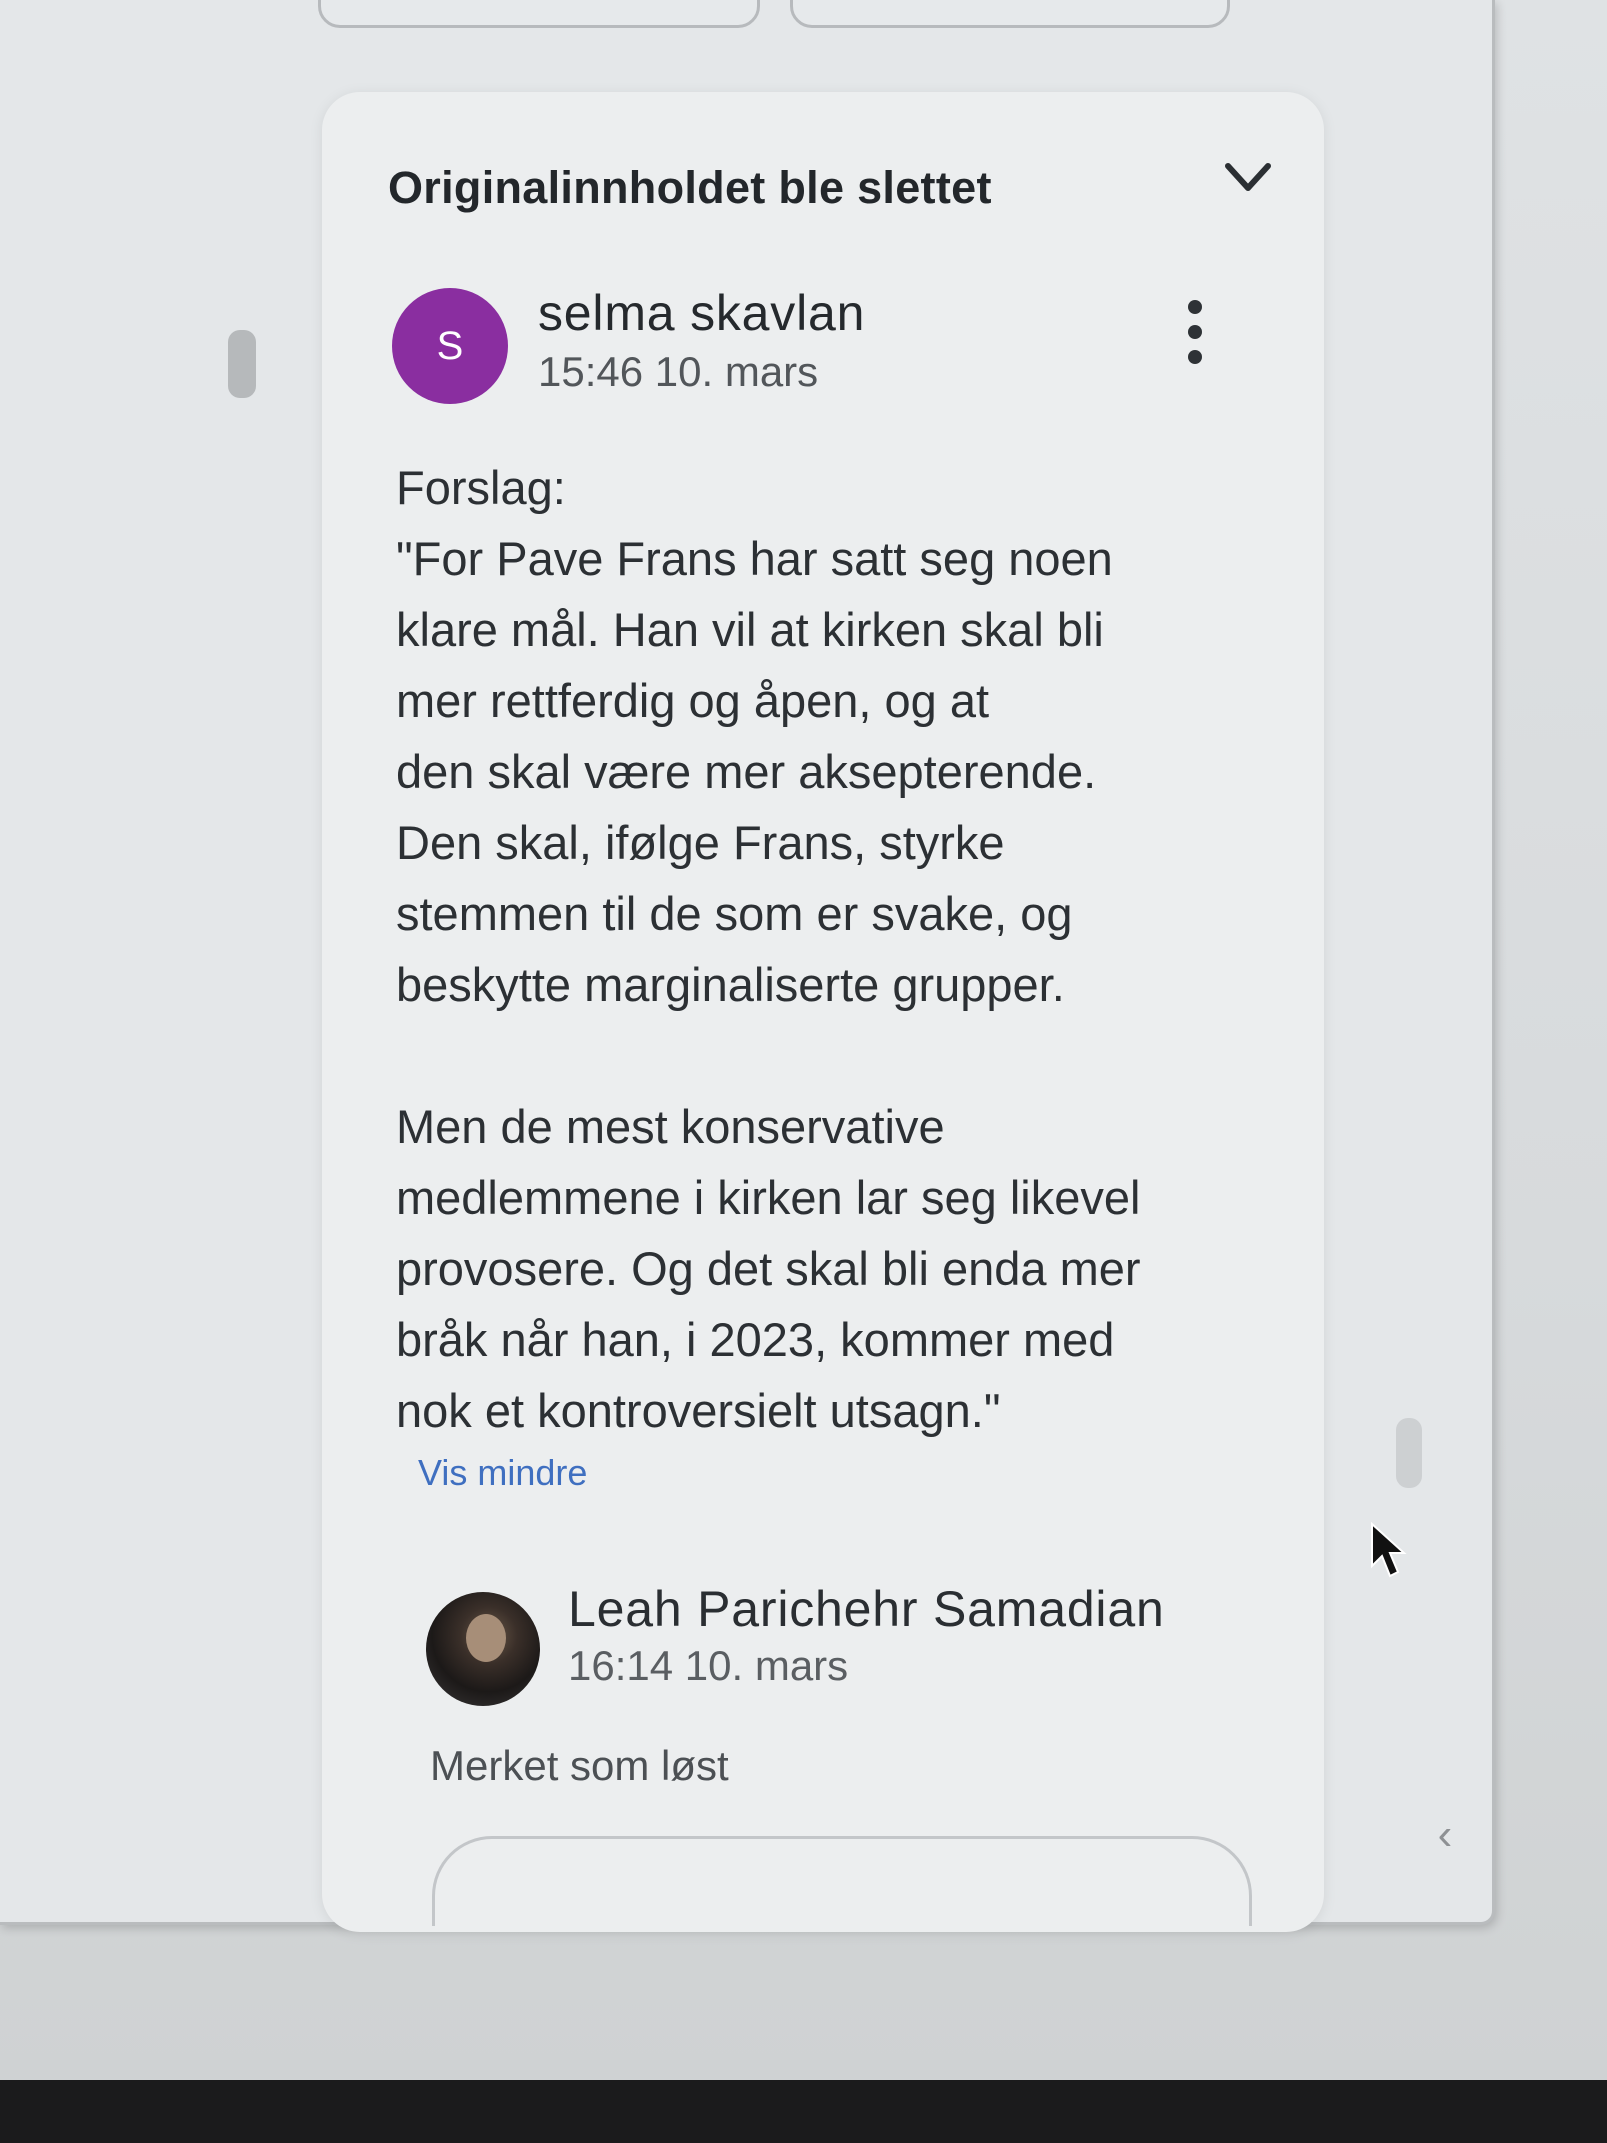 Image resolution: width=1607 pixels, height=2143 pixels. What do you see at coordinates (702, 313) in the screenshot?
I see `comment-author: selma skavlan` at bounding box center [702, 313].